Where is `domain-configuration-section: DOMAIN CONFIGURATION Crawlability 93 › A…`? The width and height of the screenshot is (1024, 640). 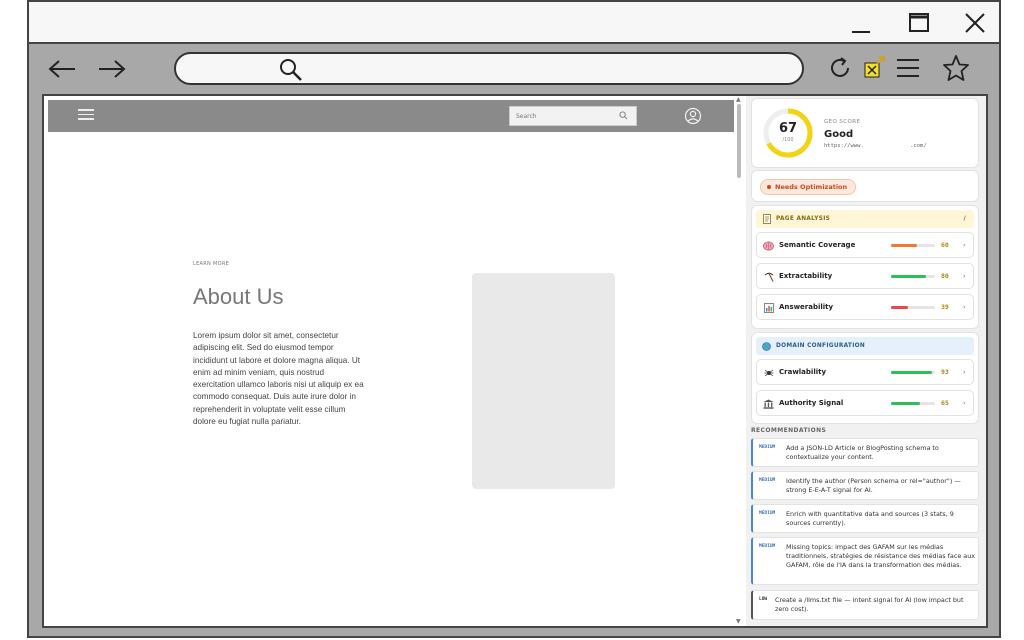
domain-configuration-section: DOMAIN CONFIGURATION Crawlability 93 › A… is located at coordinates (865, 378).